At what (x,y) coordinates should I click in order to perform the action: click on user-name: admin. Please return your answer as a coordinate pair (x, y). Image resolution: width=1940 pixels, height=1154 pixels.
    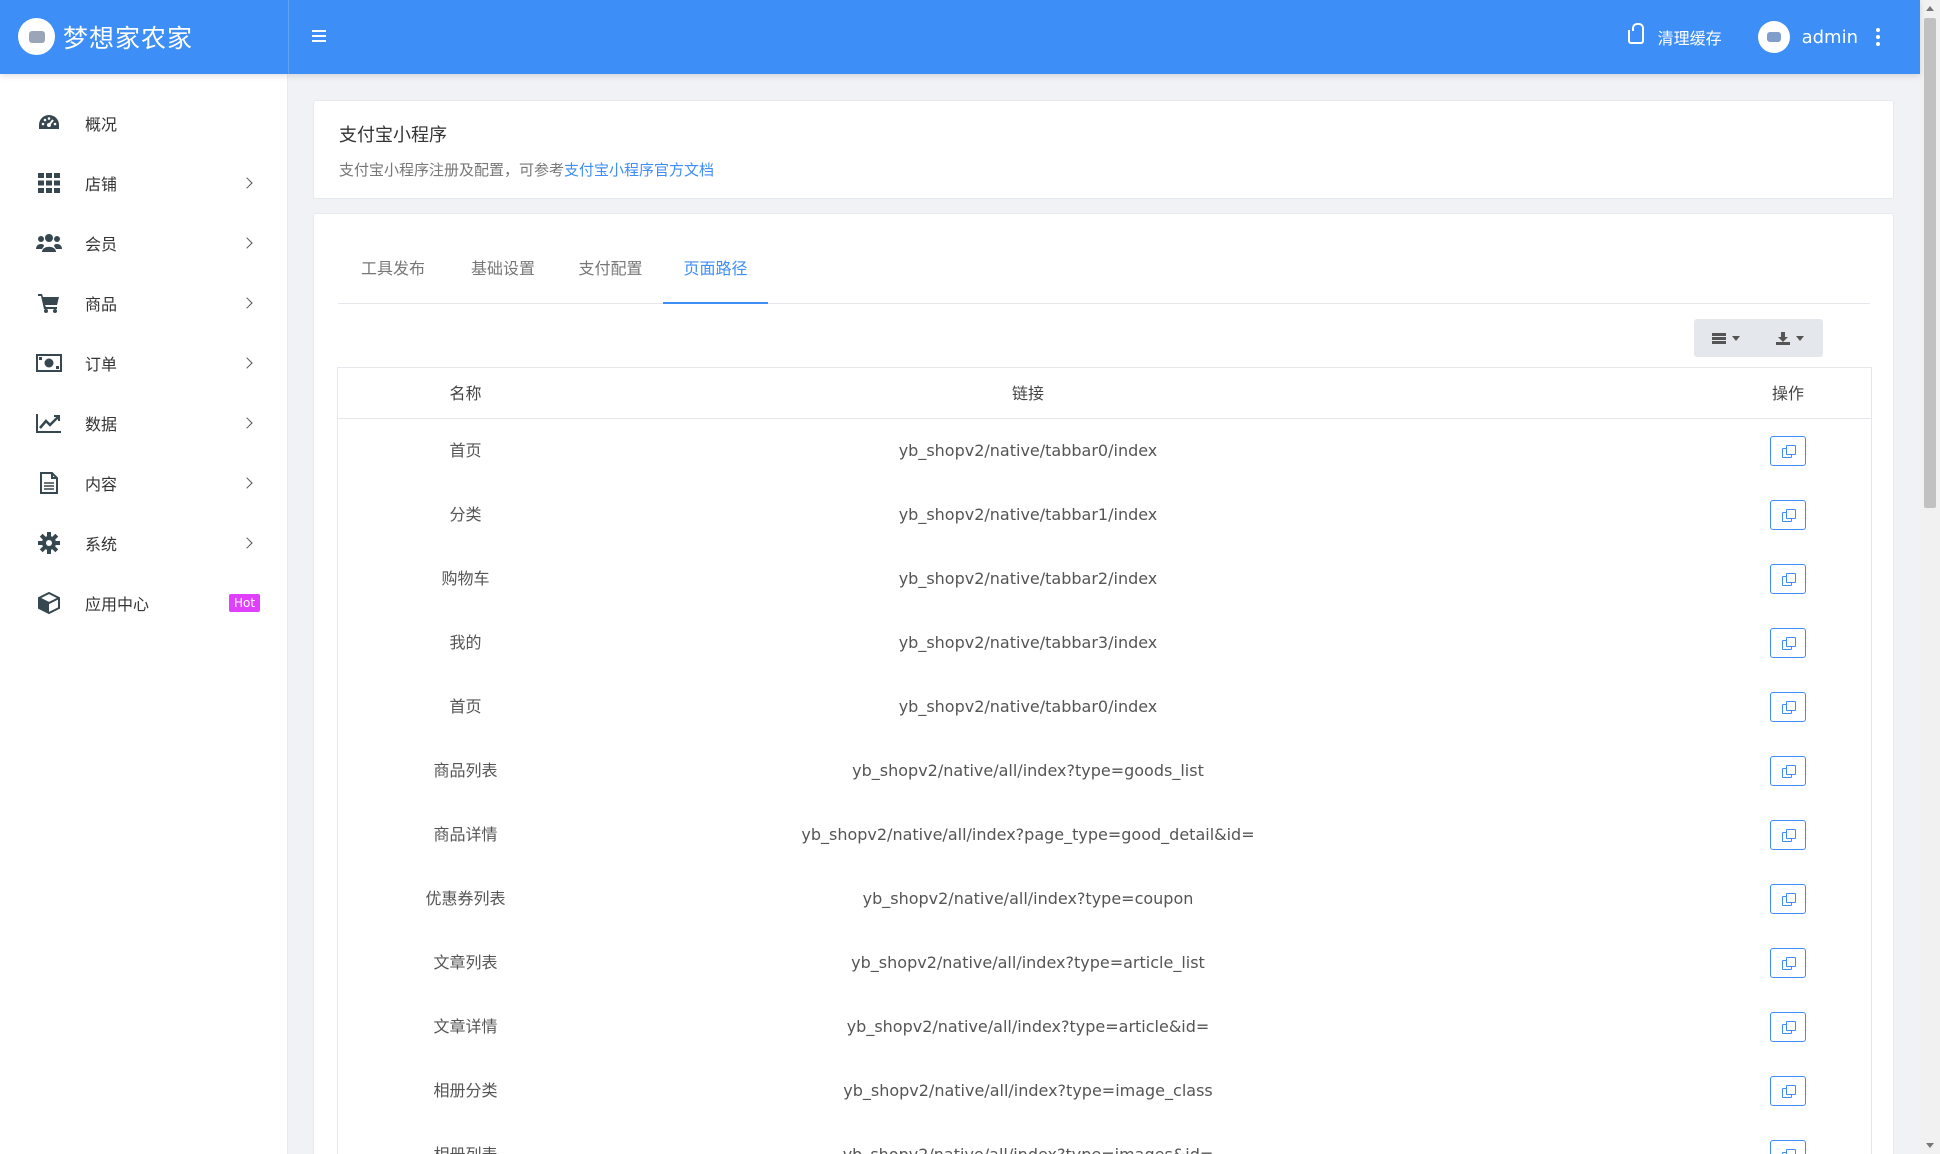
    Looking at the image, I should click on (1830, 37).